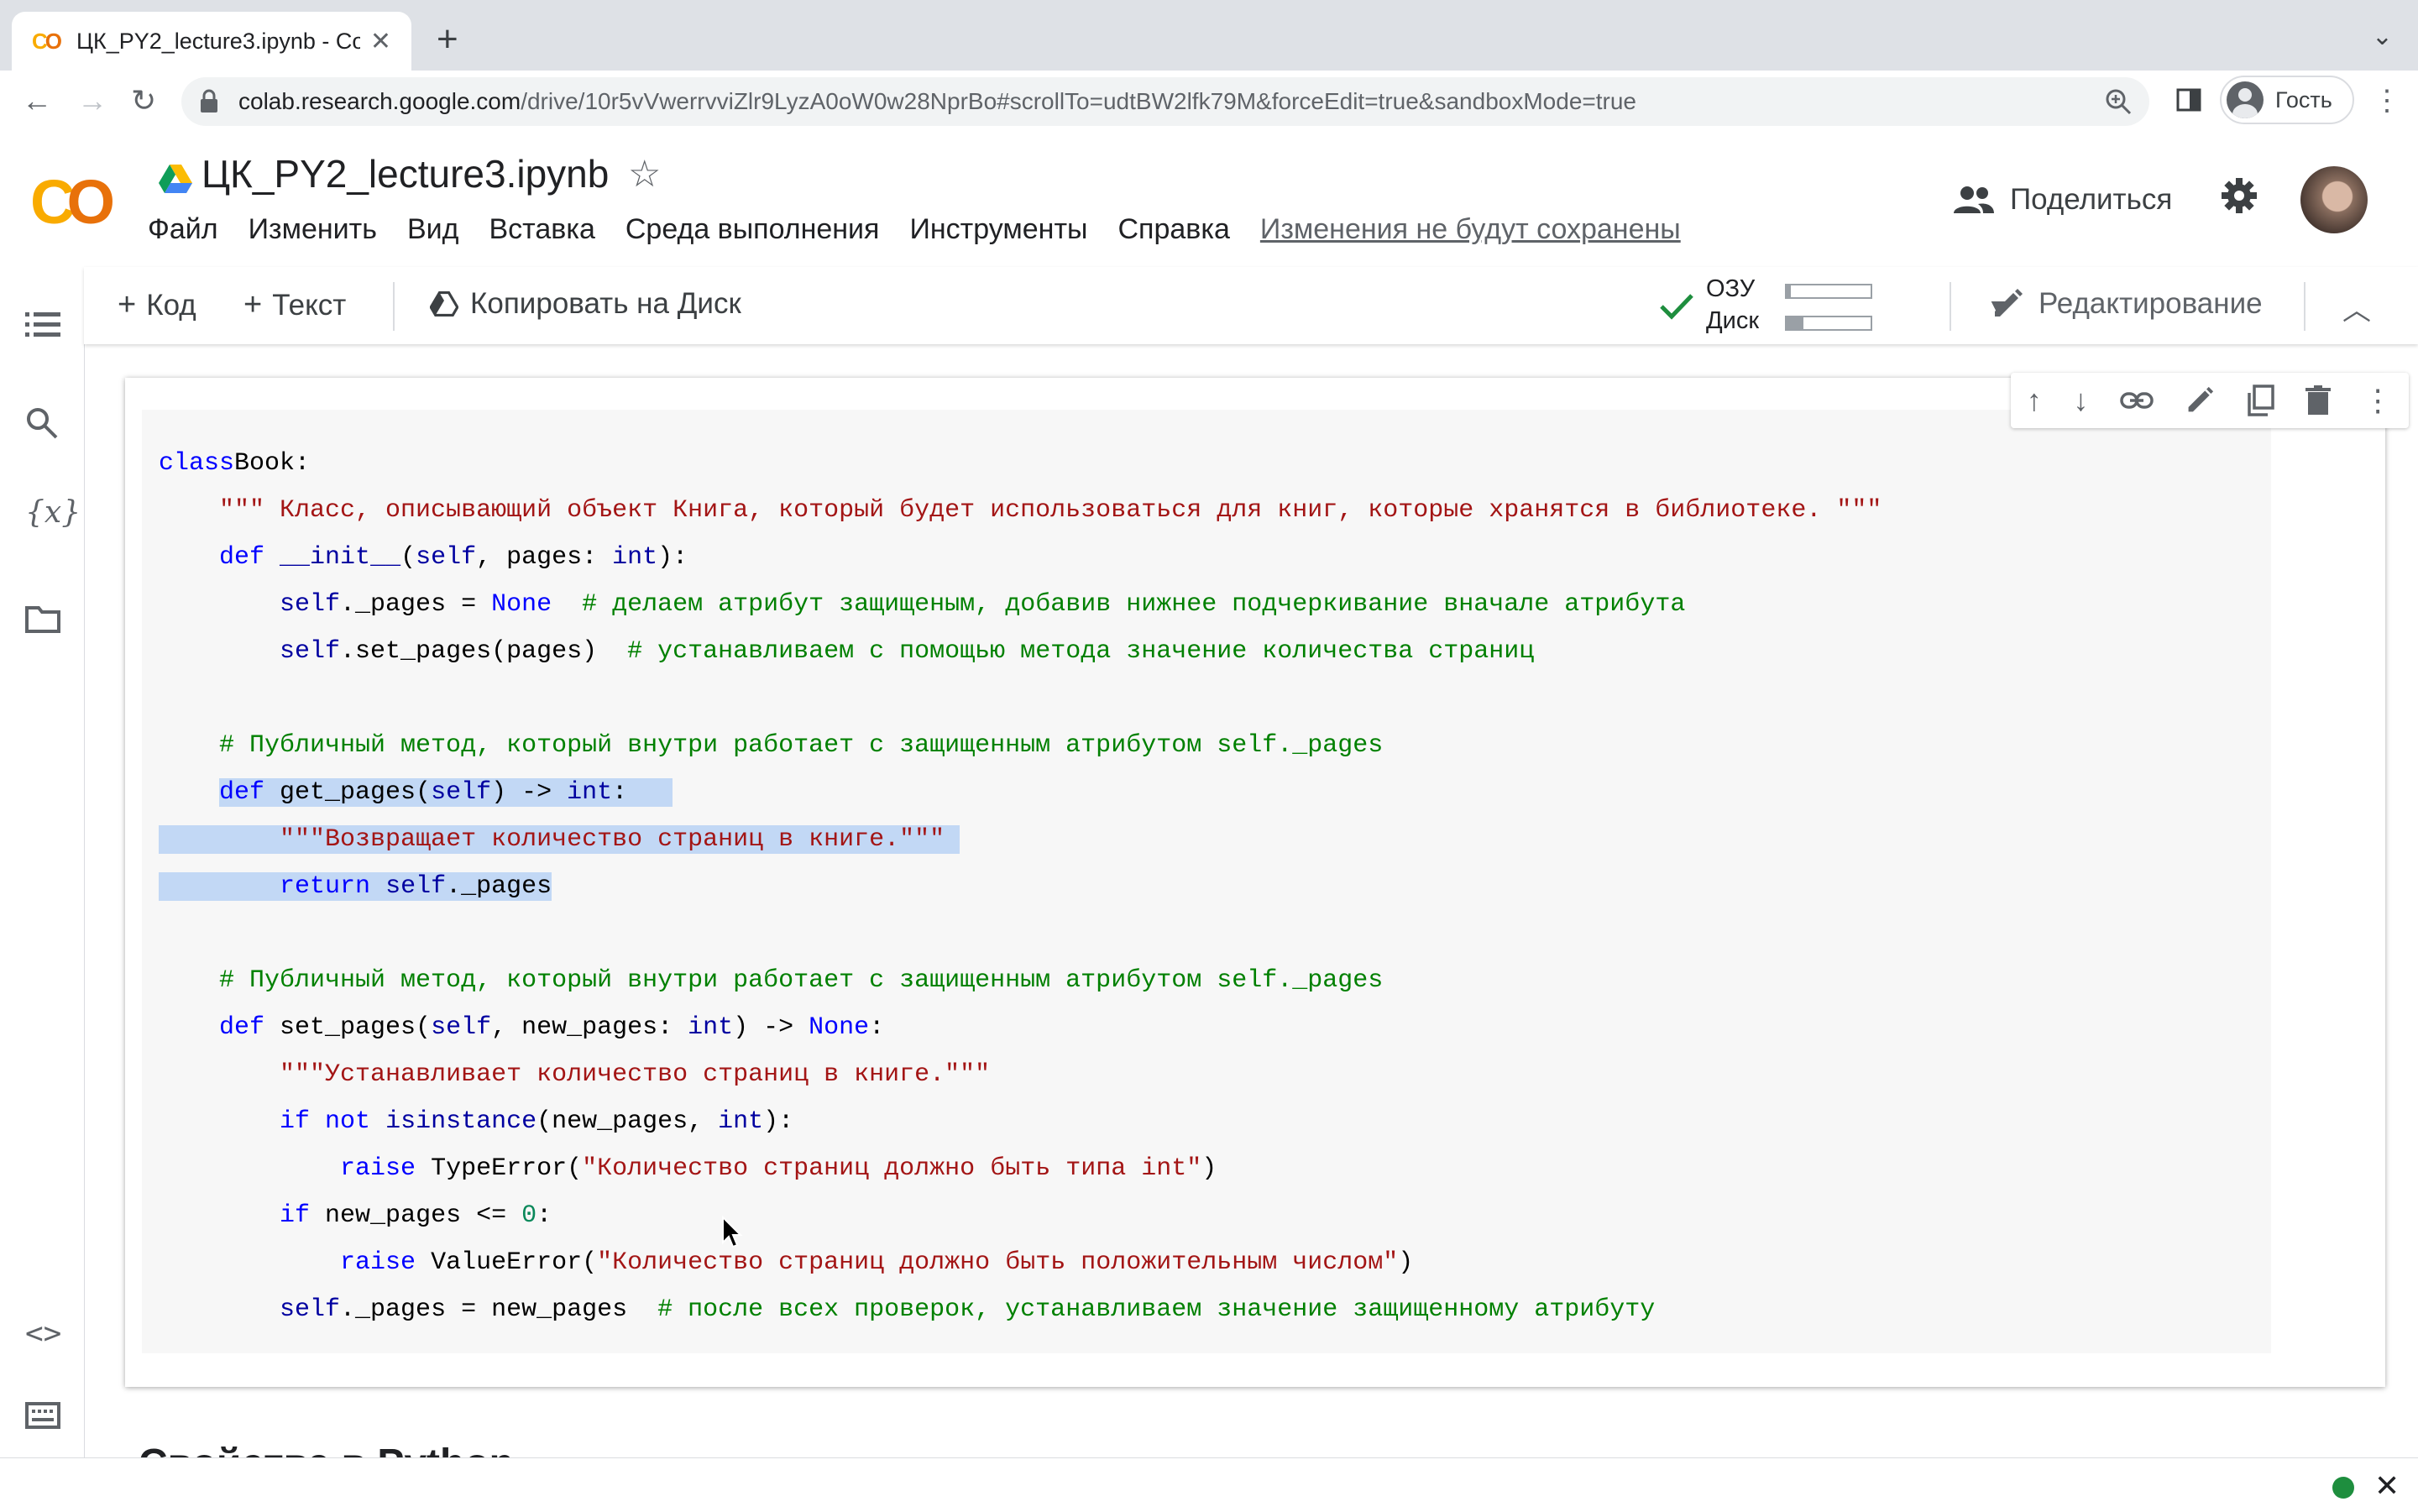 The image size is (2418, 1512). I want to click on code-token: ._pages =, so click(416, 604).